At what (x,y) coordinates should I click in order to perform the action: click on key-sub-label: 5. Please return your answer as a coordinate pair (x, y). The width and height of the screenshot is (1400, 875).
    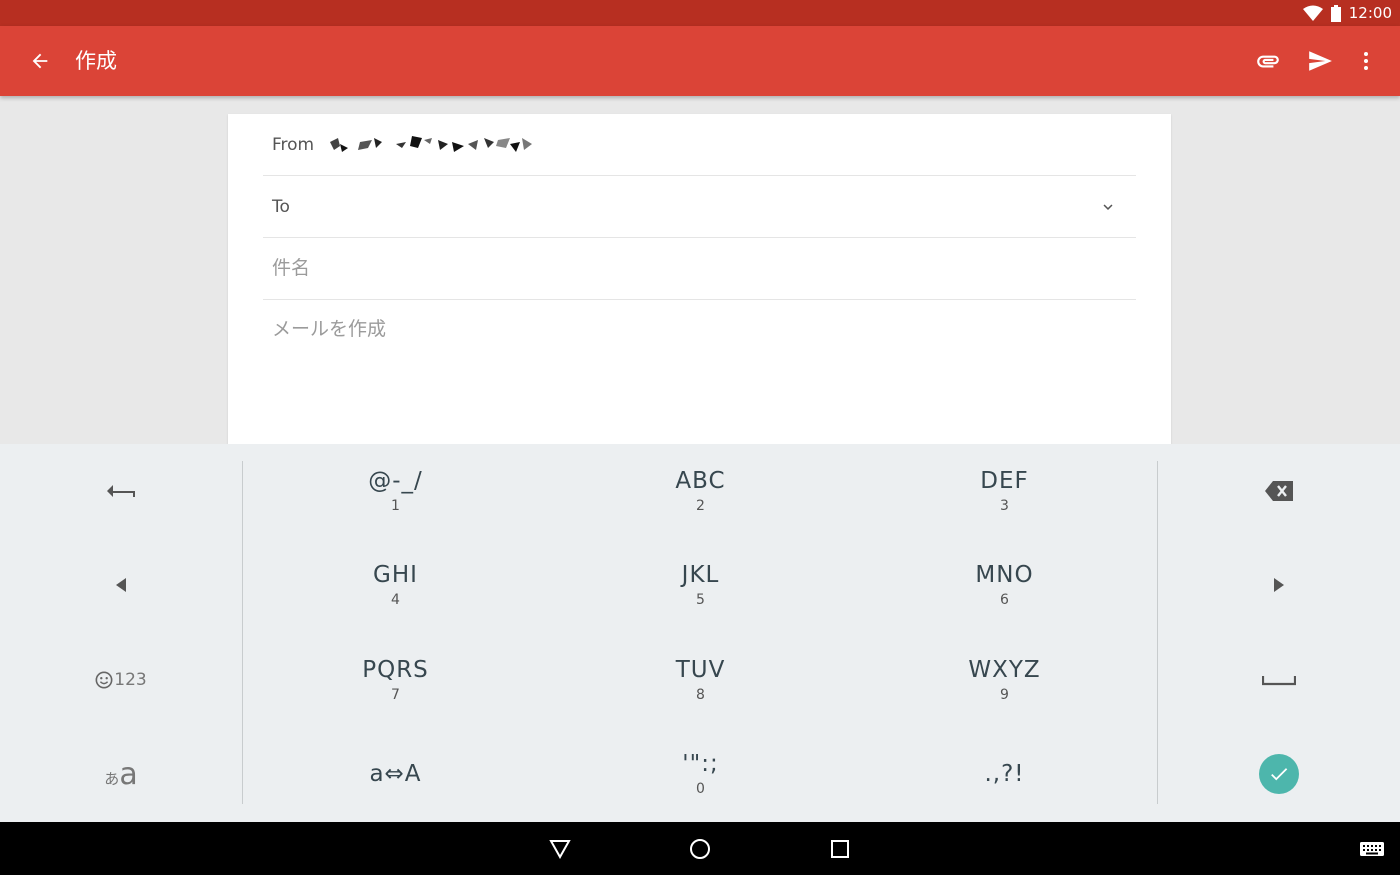
    Looking at the image, I should click on (700, 600).